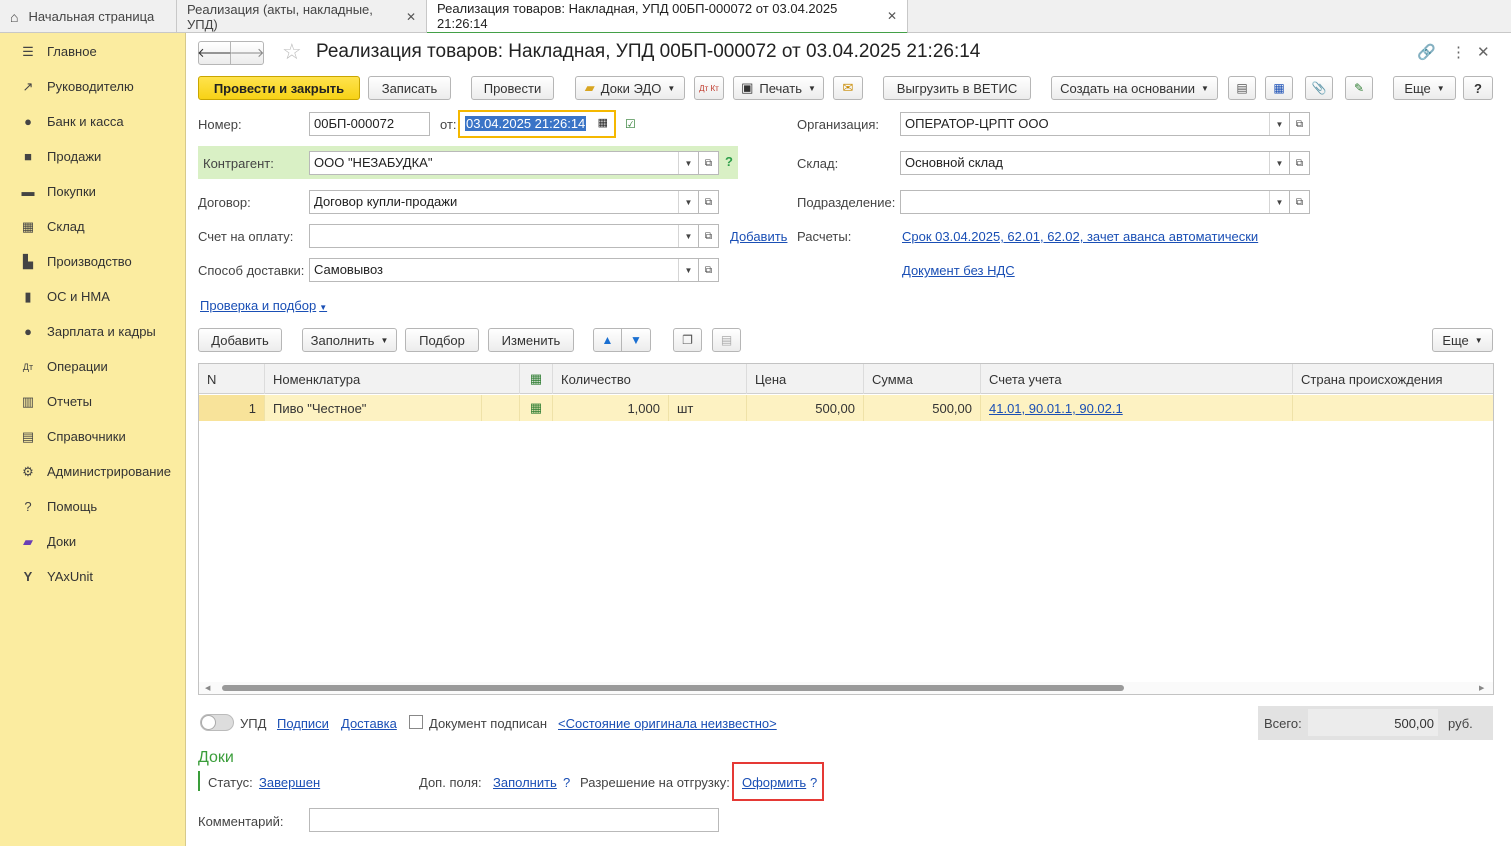 The image size is (1511, 846). What do you see at coordinates (630, 88) in the screenshot?
I see `edo-docs-button: ▰ Доки ЭДО ▼` at bounding box center [630, 88].